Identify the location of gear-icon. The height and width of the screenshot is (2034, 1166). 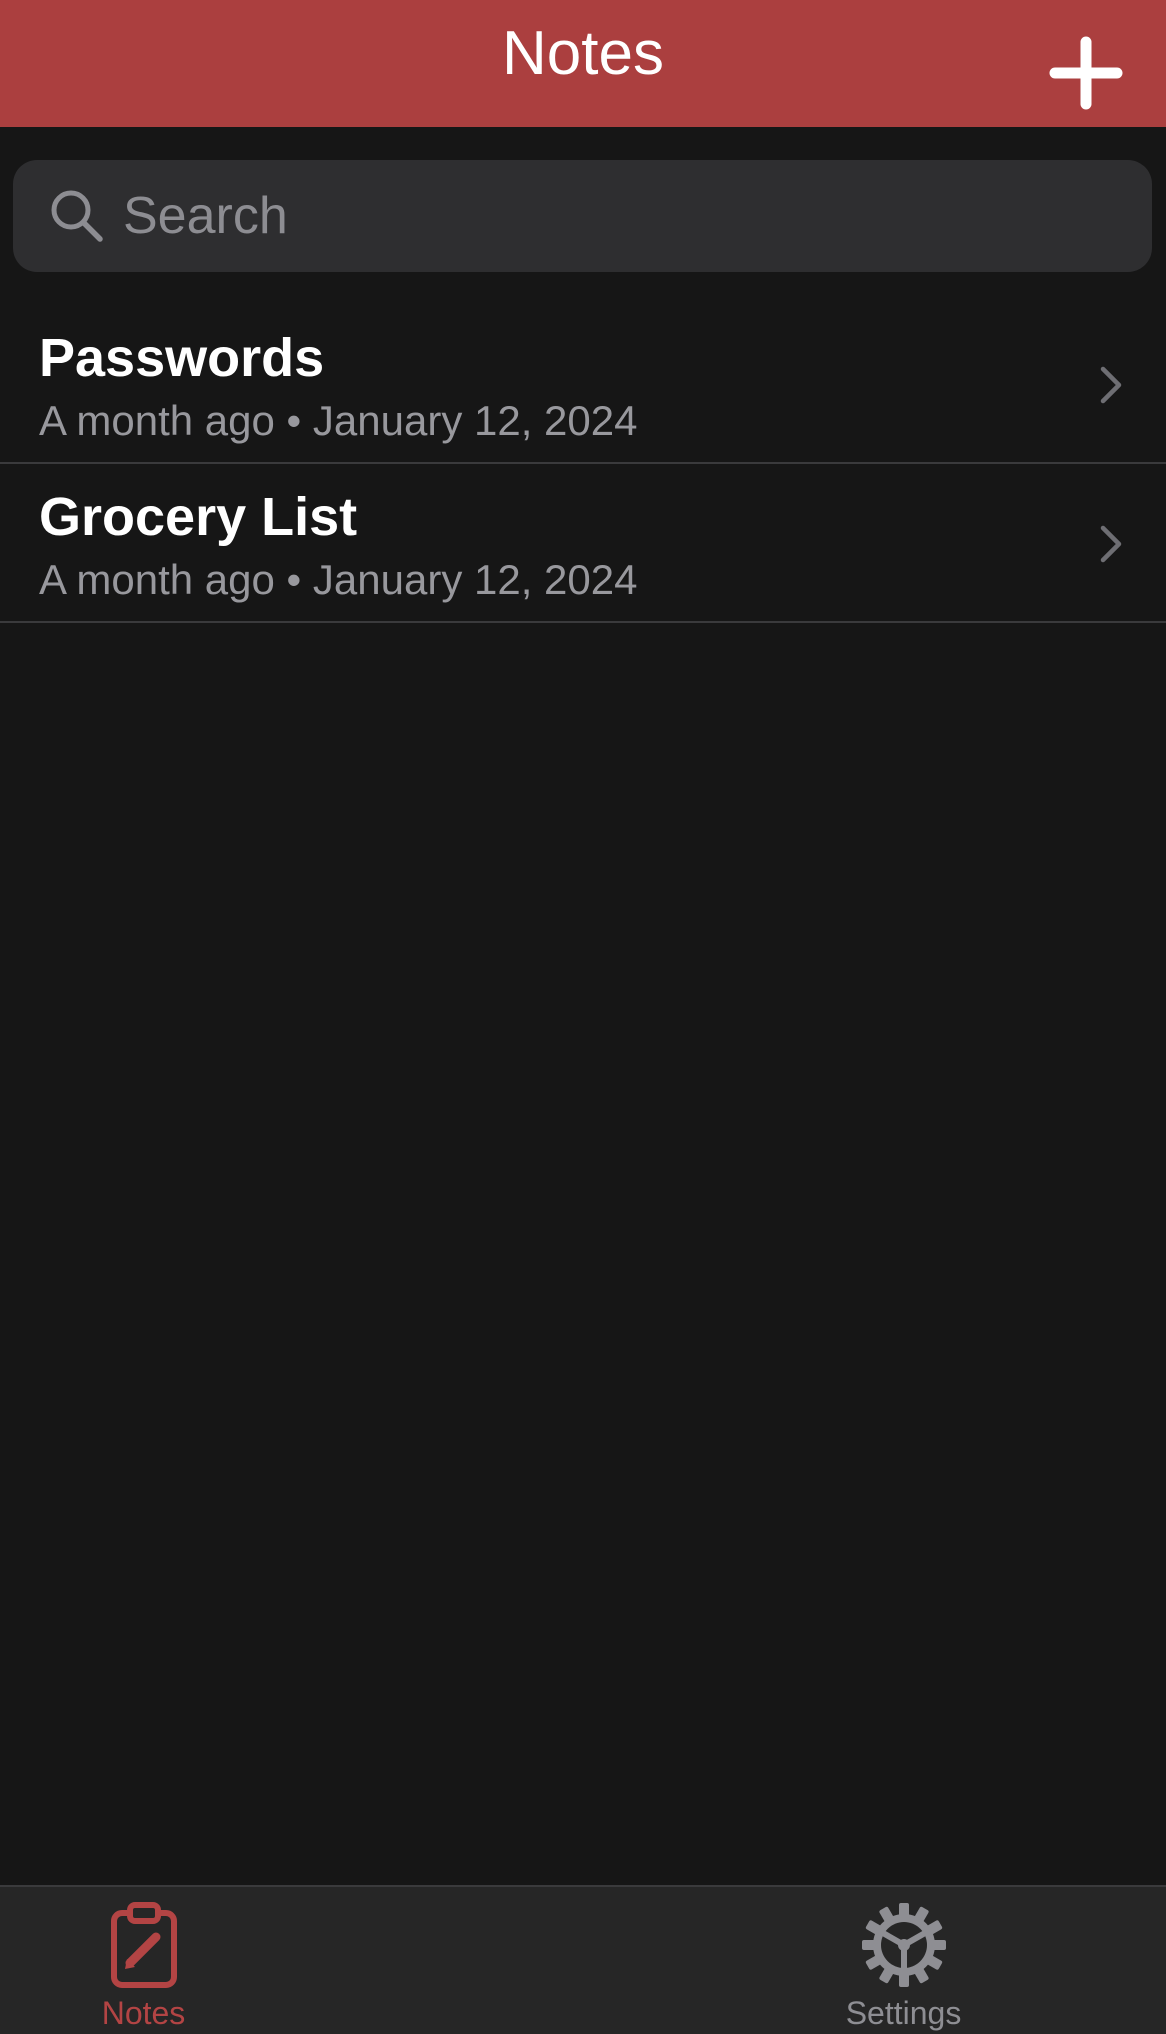
(903, 1945).